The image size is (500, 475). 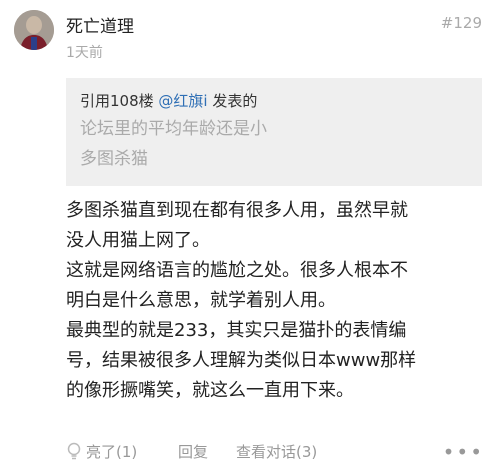 I want to click on content-line: 明白是什么意思，就学着别人用。, so click(x=201, y=300).